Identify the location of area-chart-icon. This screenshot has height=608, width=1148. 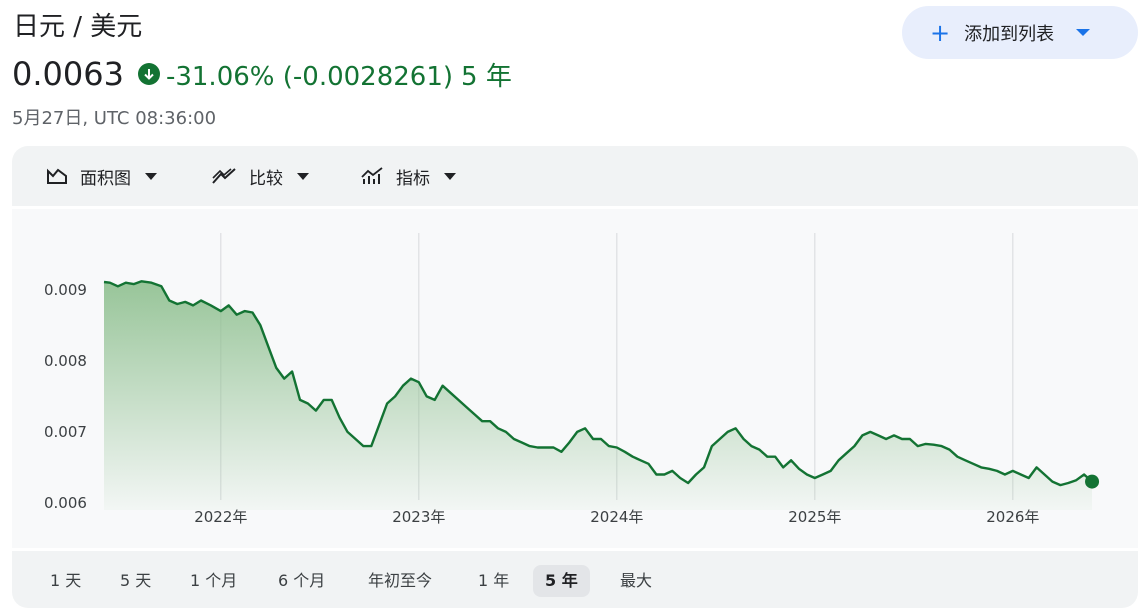
(57, 176).